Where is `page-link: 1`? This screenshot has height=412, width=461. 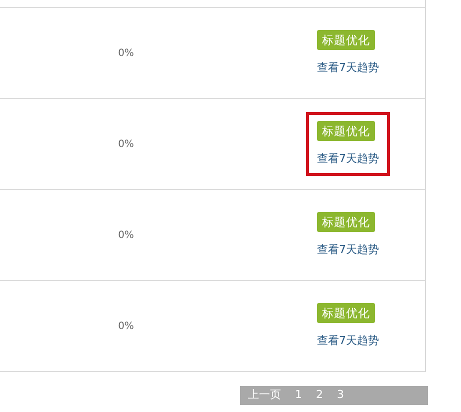 page-link: 1 is located at coordinates (298, 395).